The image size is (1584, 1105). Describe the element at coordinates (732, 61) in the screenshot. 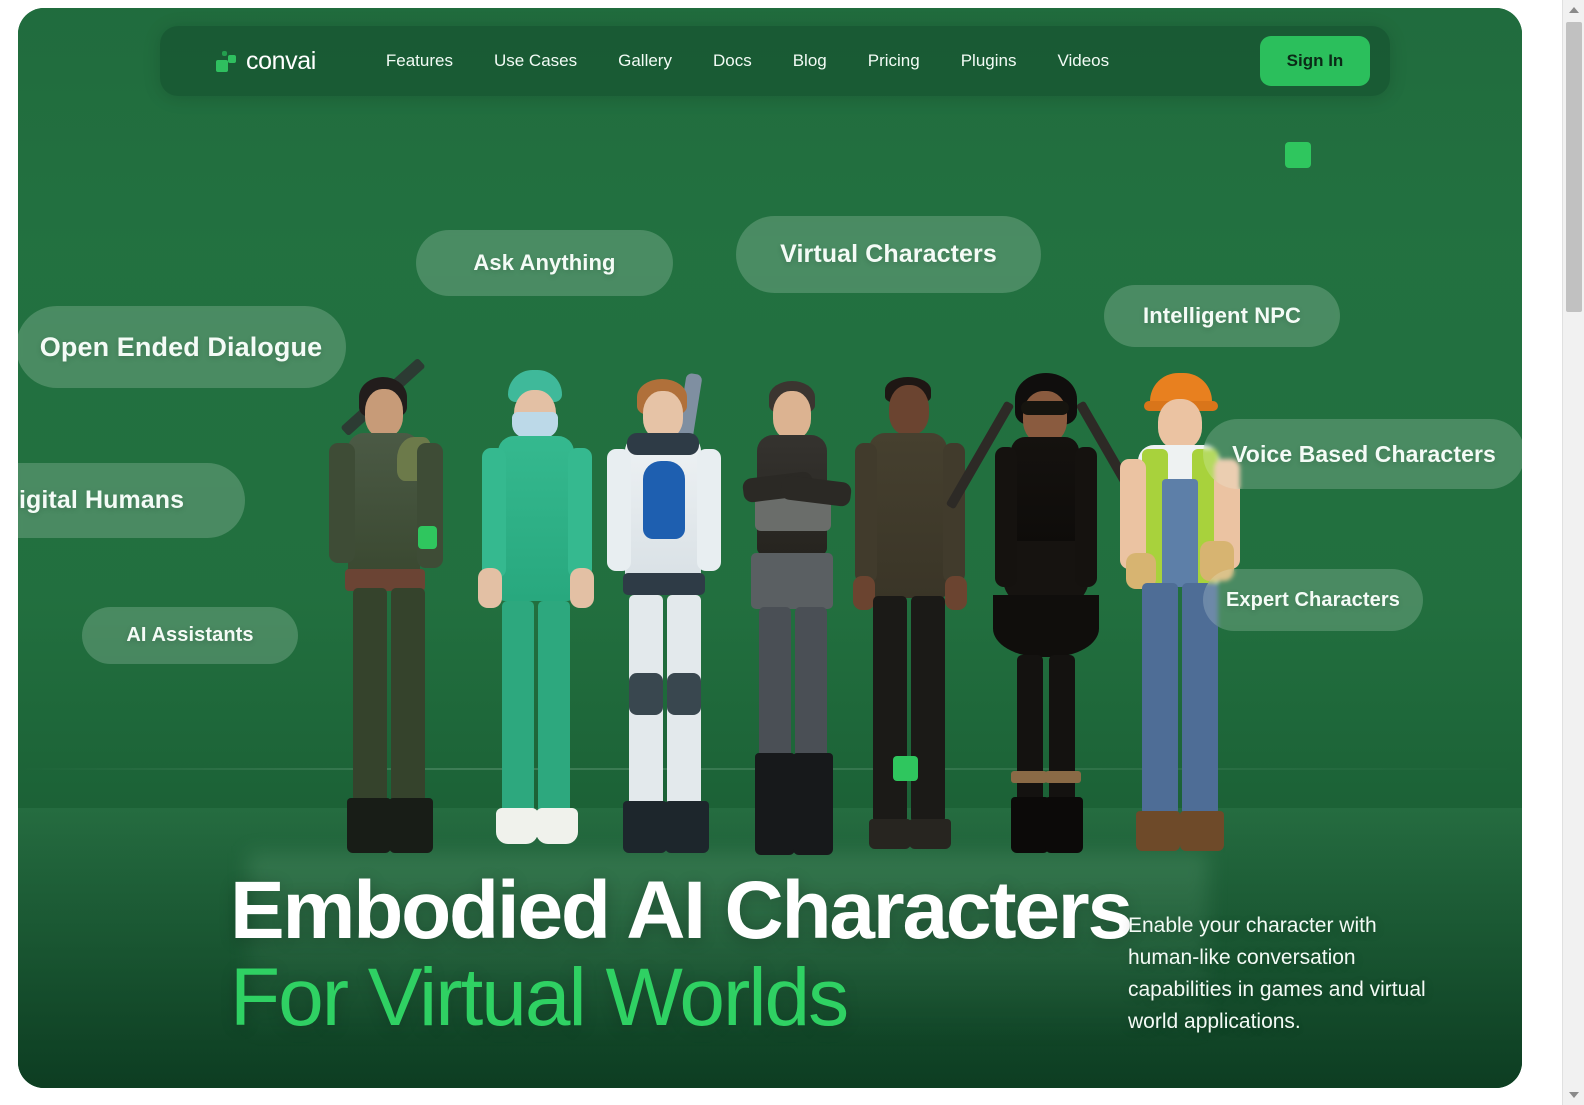

I see `nav-link-docs: Docs` at that location.